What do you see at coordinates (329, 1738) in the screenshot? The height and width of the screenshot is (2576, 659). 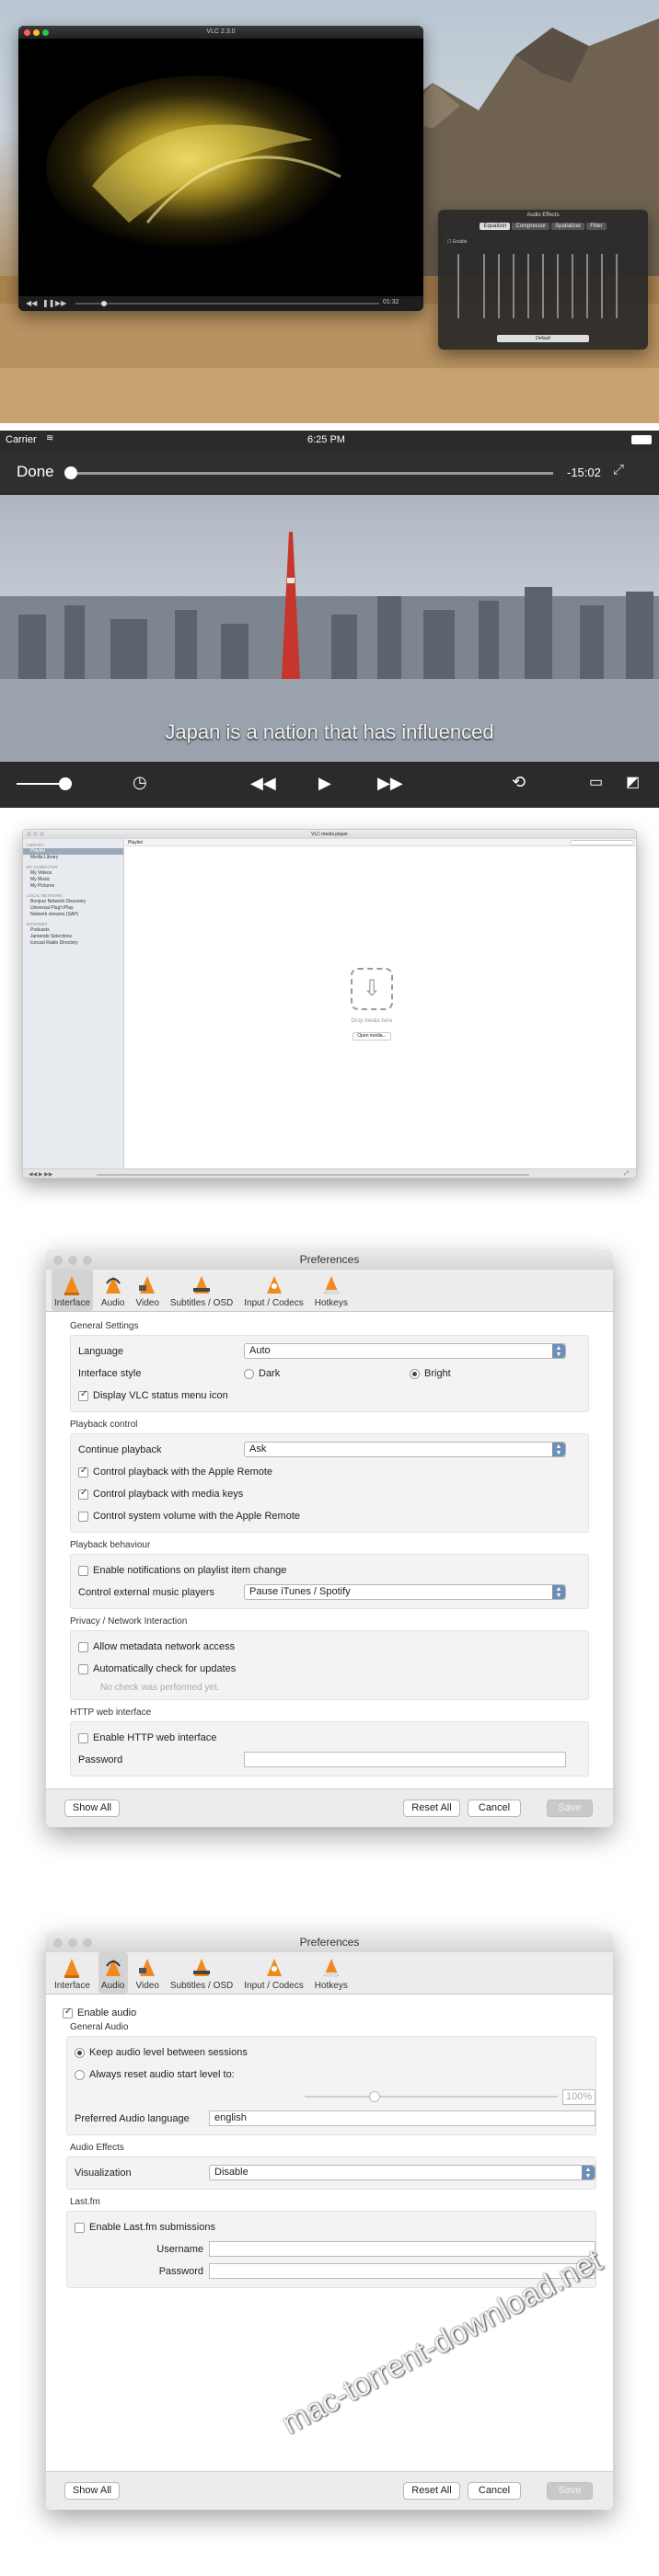 I see `http-enable-row: Enable HTTP web interface` at bounding box center [329, 1738].